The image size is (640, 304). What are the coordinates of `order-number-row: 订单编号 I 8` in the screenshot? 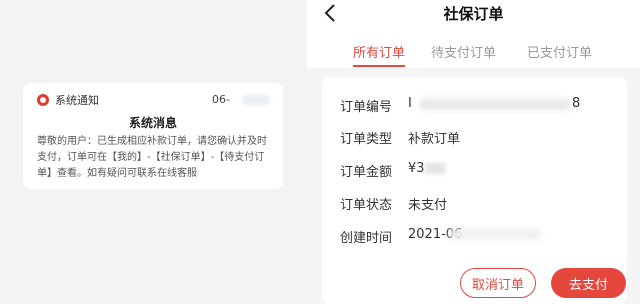 It's located at (460, 105).